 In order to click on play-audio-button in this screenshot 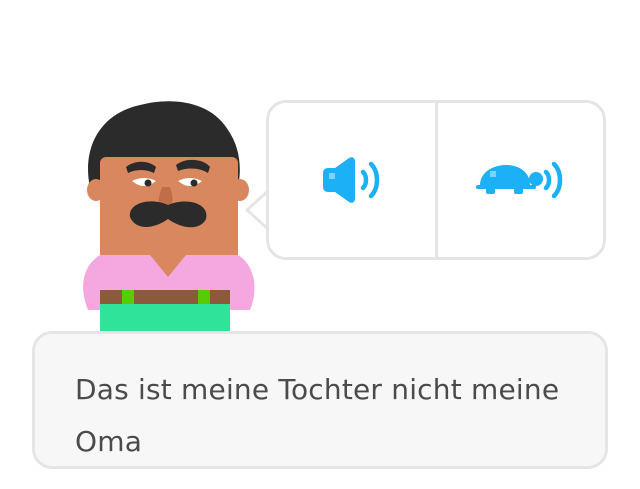, I will do `click(352, 180)`.